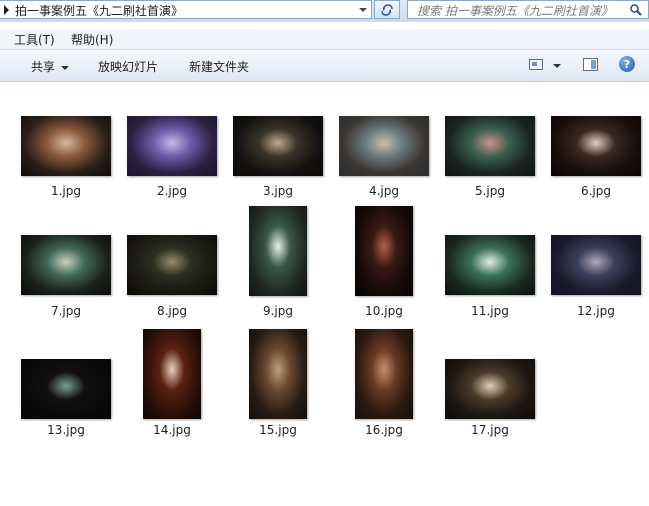 This screenshot has width=649, height=506. What do you see at coordinates (590, 64) in the screenshot?
I see `preview-pane-icon` at bounding box center [590, 64].